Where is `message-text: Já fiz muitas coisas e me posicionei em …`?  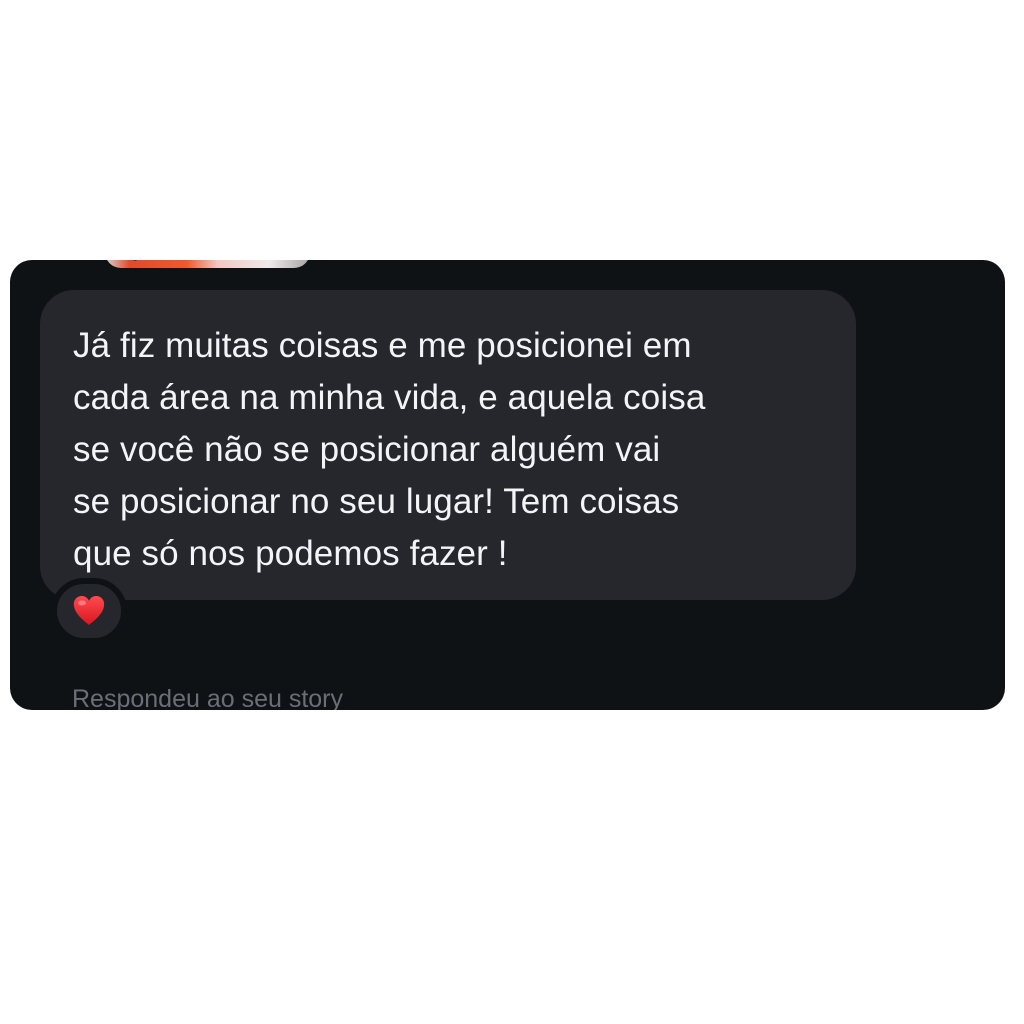
message-text: Já fiz muitas coisas e me posicionei em … is located at coordinates (389, 449).